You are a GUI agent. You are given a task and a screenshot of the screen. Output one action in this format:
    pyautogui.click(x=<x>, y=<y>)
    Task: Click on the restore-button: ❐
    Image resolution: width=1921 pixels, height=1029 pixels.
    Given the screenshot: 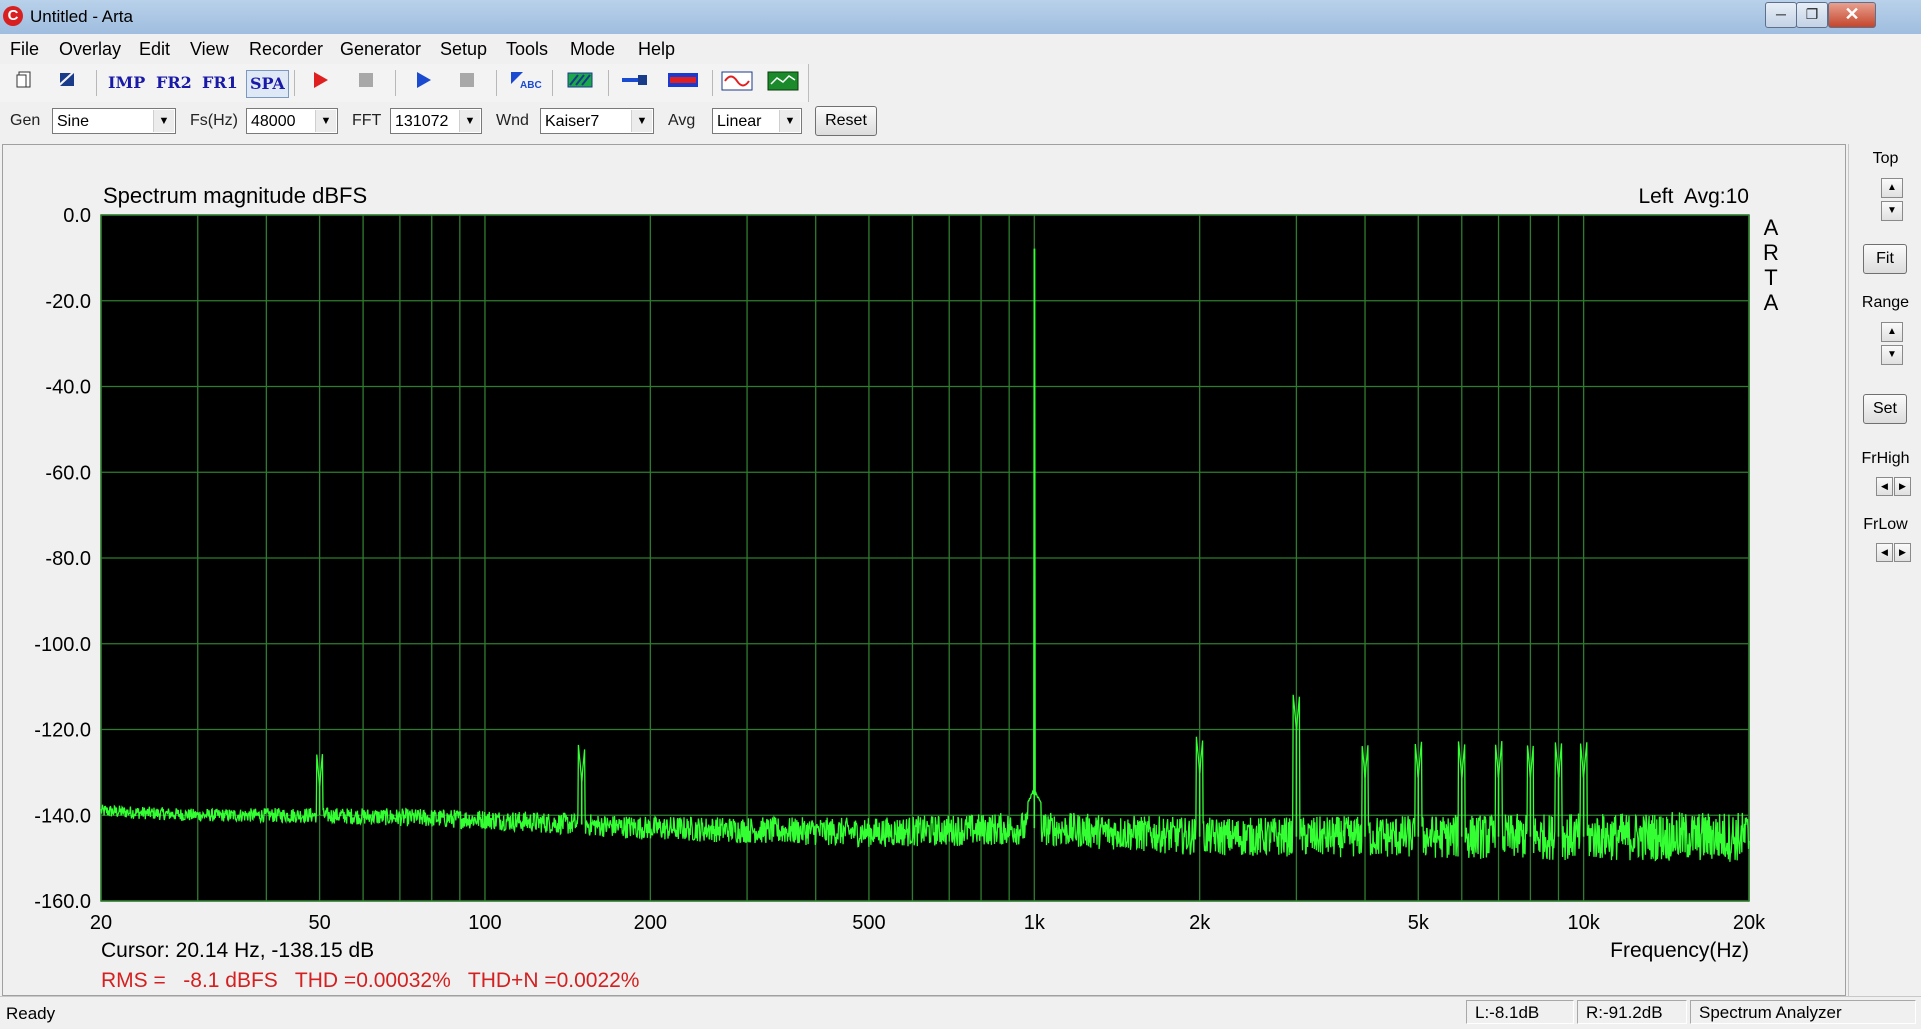 What is the action you would take?
    pyautogui.click(x=1812, y=15)
    